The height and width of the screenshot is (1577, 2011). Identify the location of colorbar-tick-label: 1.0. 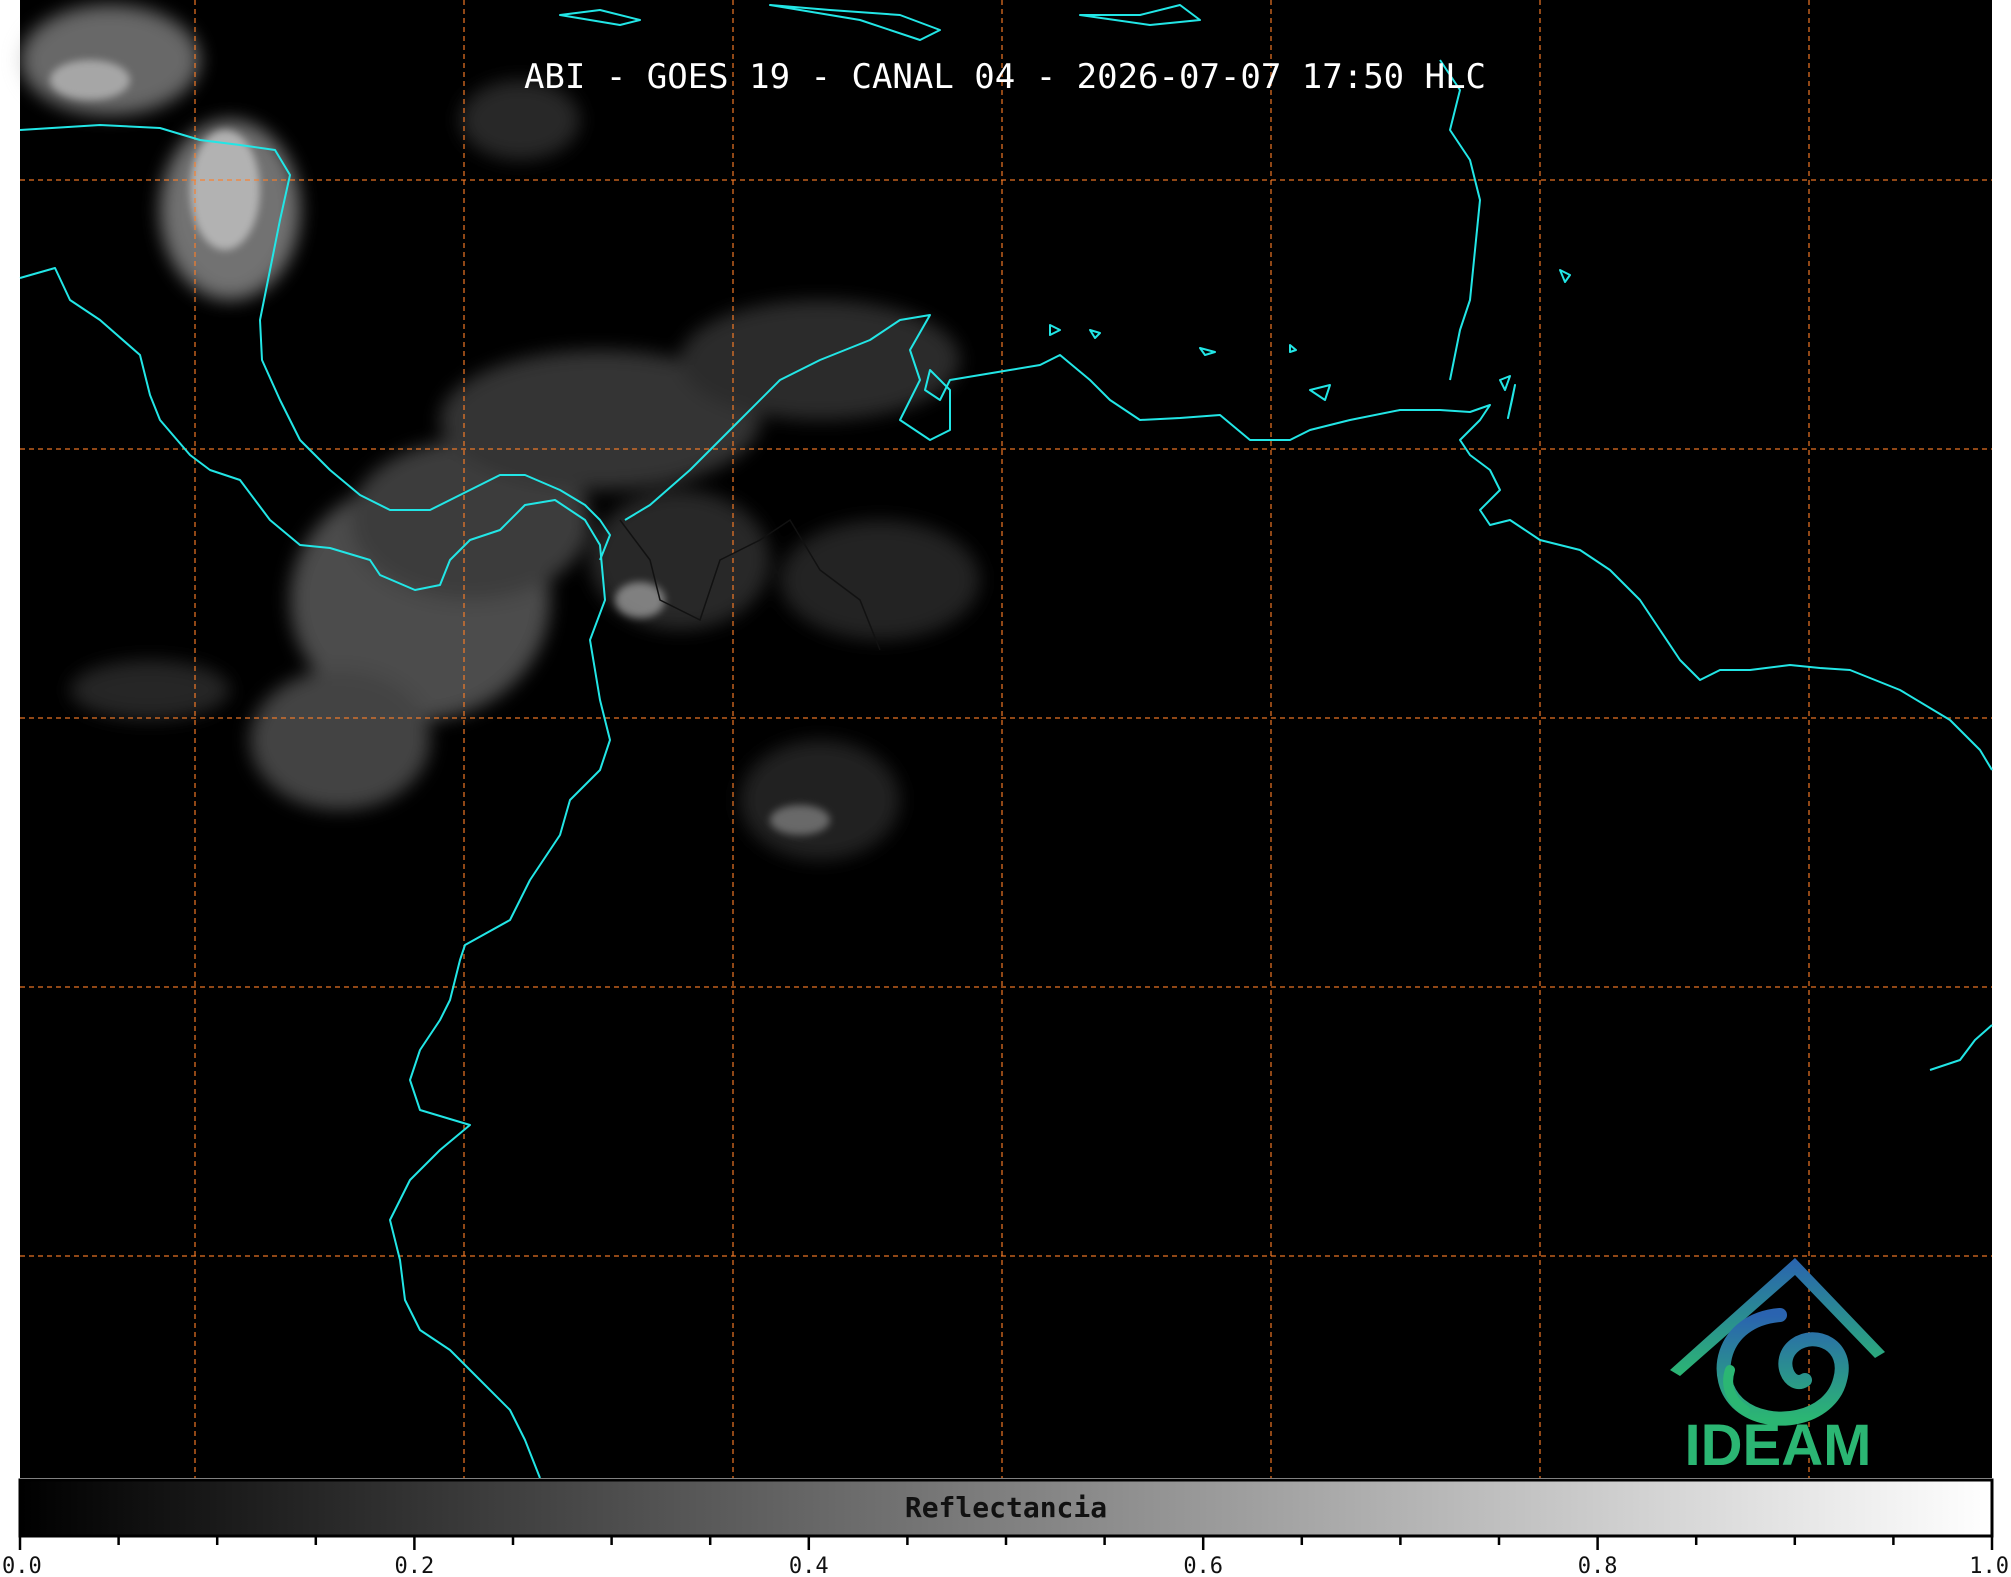
(1989, 1565).